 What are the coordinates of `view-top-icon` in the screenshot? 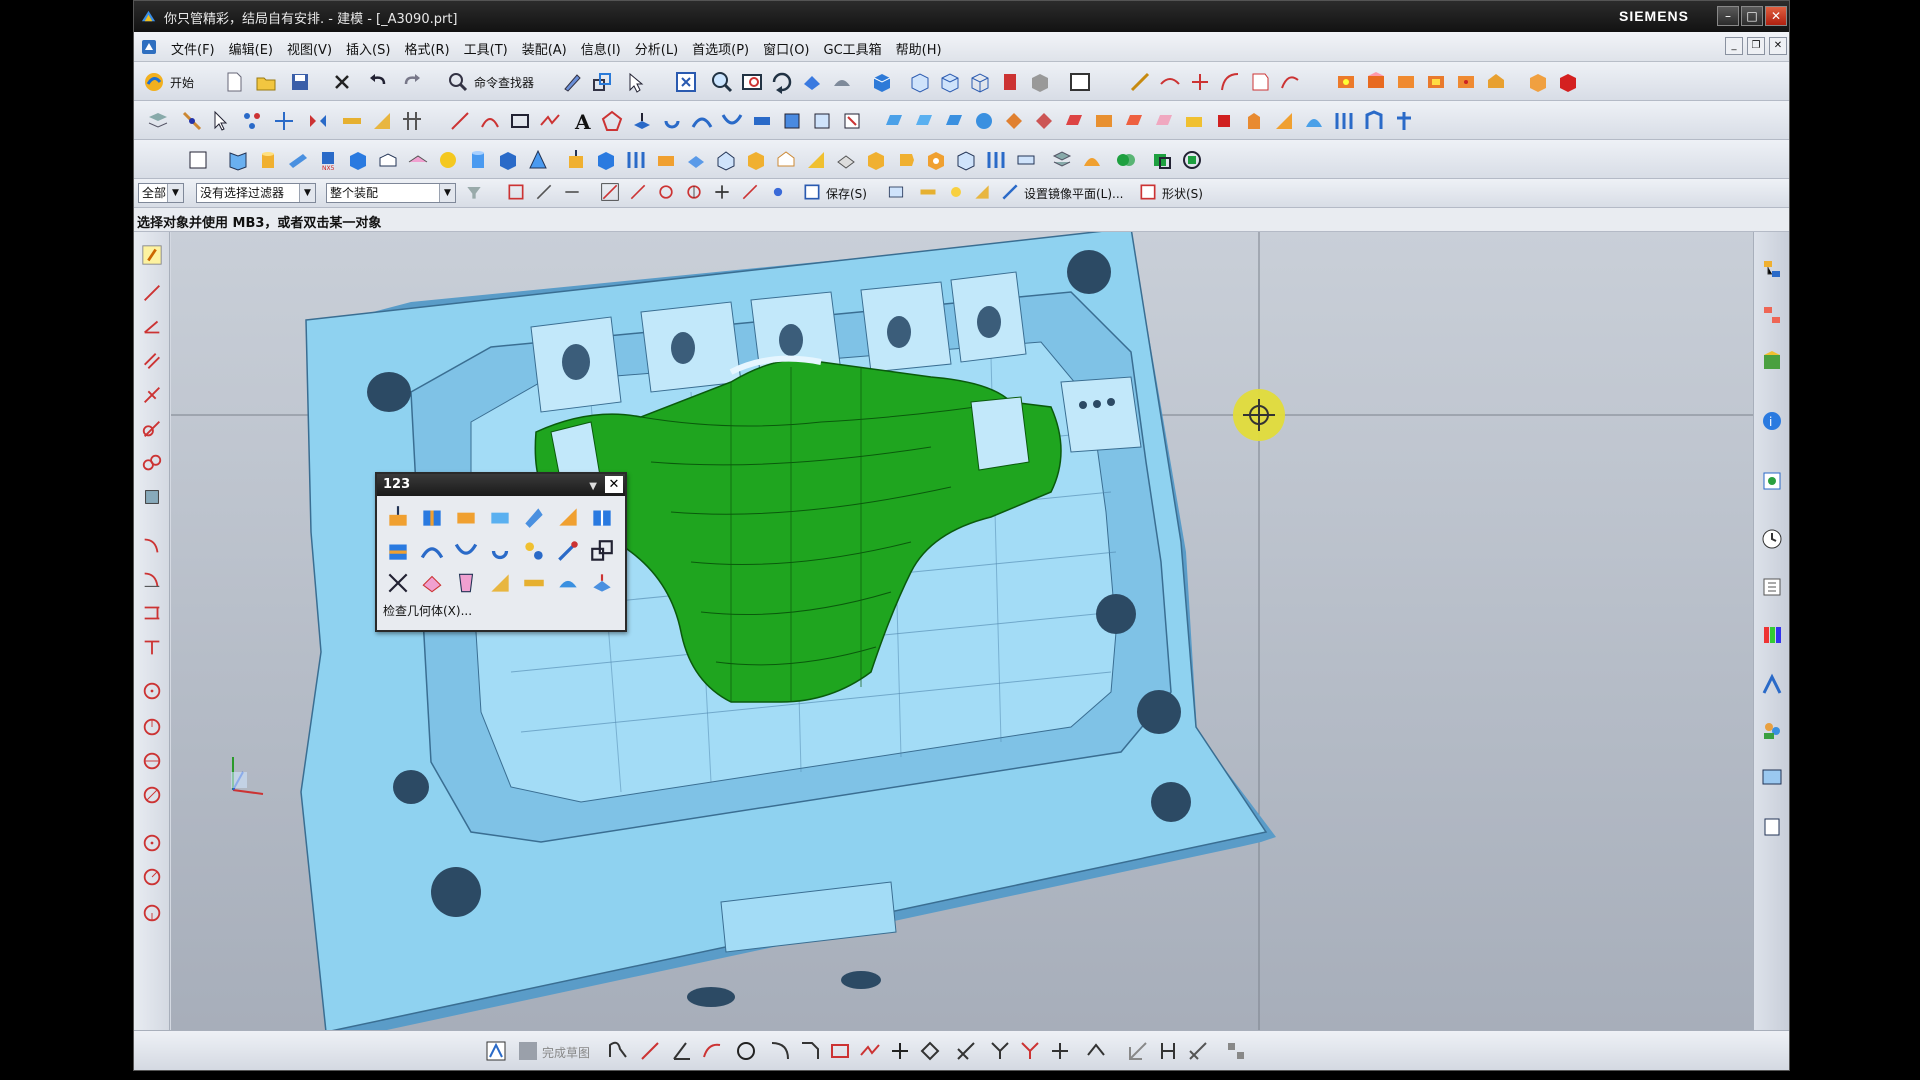 It's located at (950, 82).